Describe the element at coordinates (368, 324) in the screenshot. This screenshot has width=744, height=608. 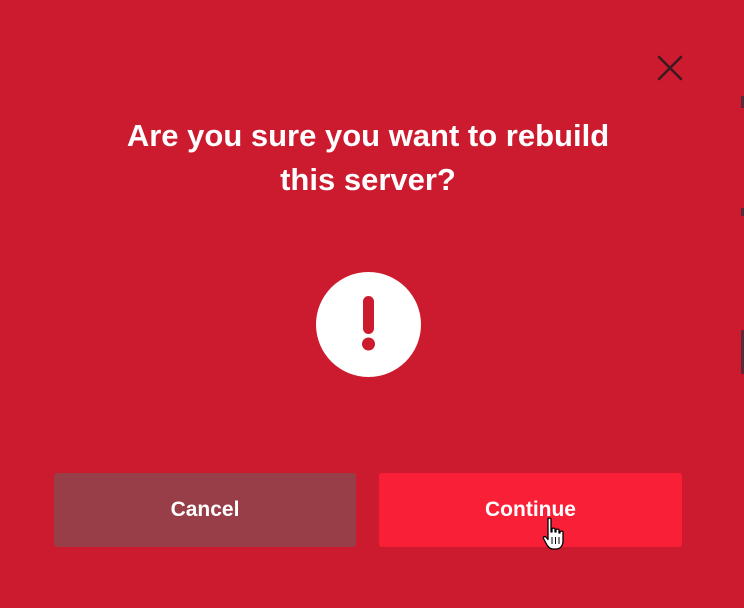
I see `exclamation-circle-icon` at that location.